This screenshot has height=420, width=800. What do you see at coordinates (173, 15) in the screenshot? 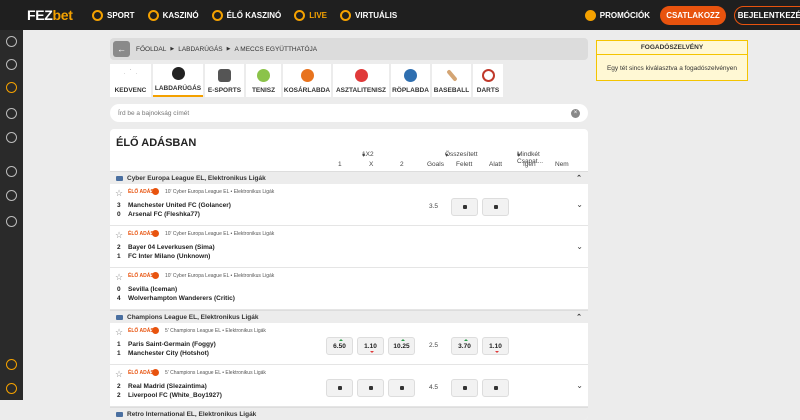
I see `nav-item-casino: KASZINÓ` at bounding box center [173, 15].